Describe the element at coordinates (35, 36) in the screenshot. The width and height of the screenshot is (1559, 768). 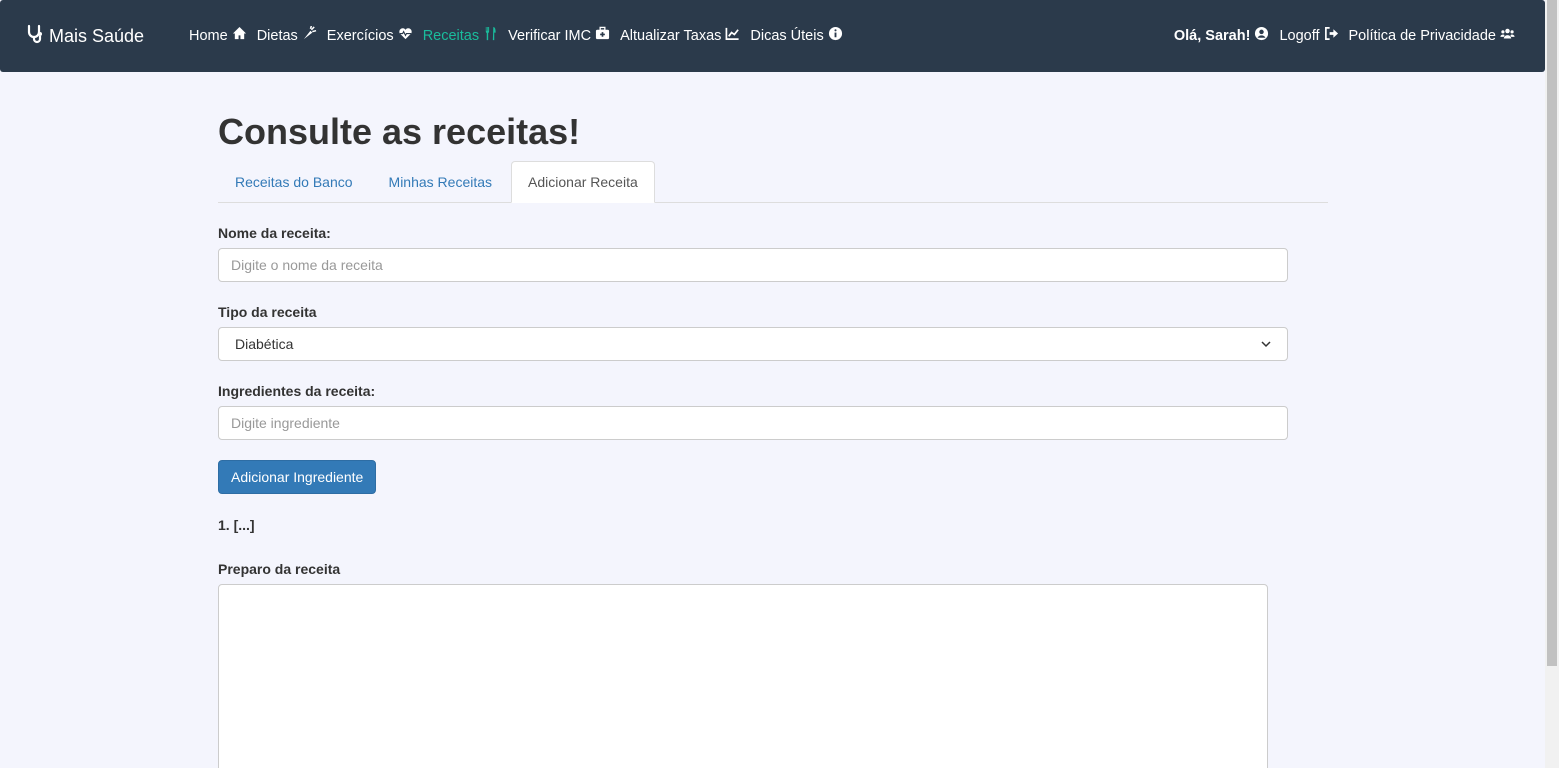
I see `stethoscope-icon` at that location.